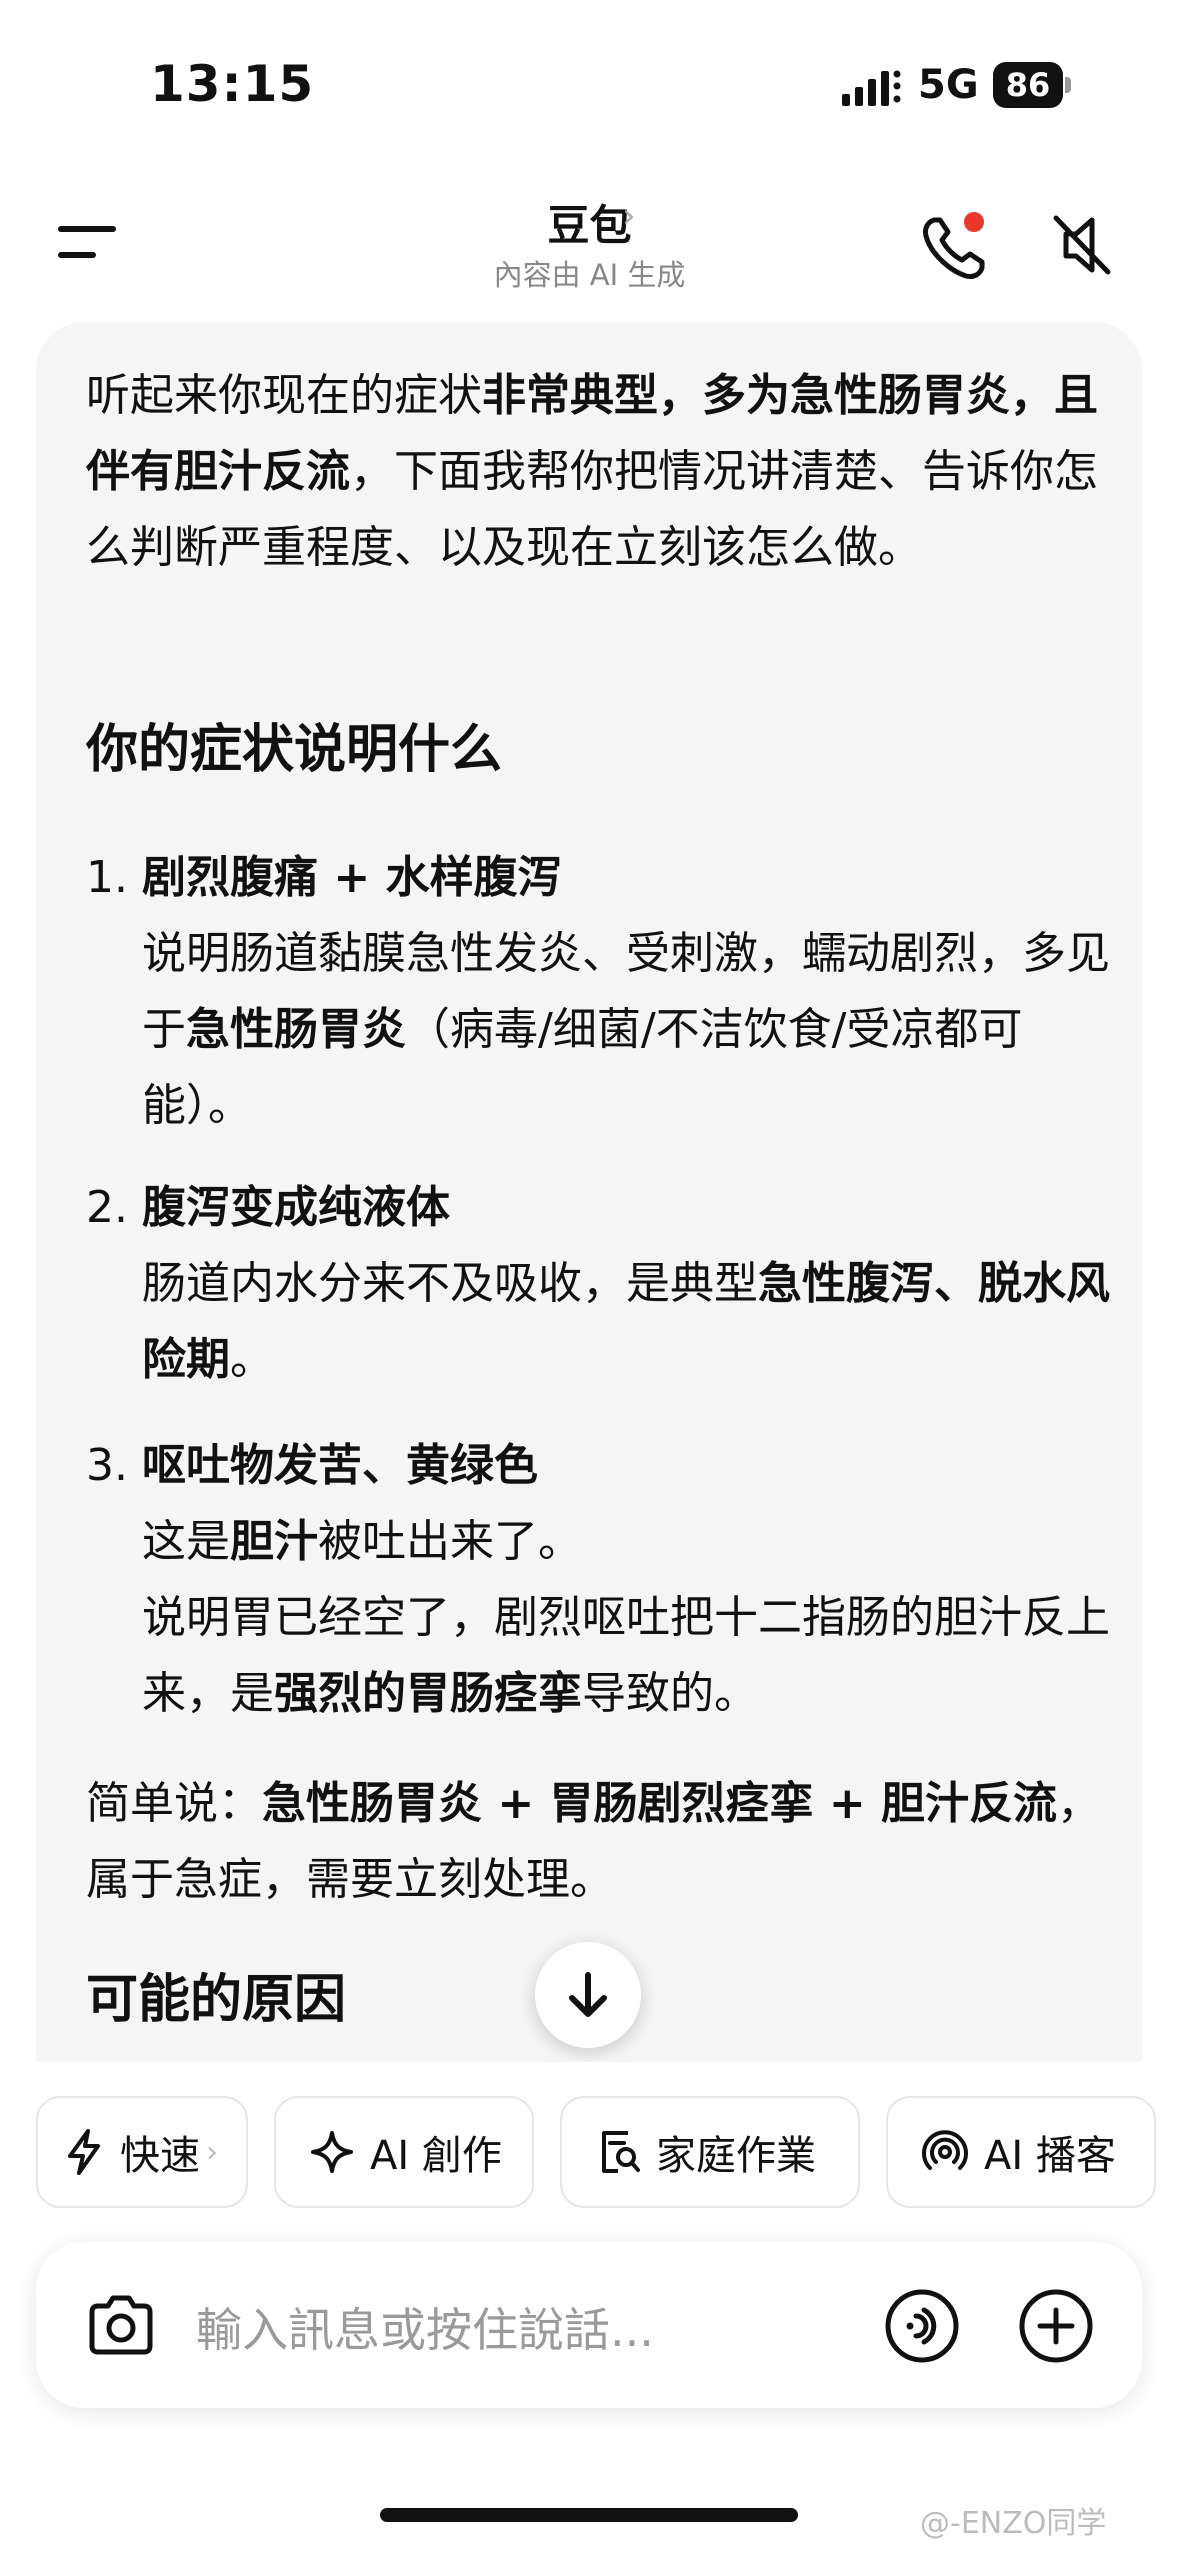 The height and width of the screenshot is (2556, 1179). What do you see at coordinates (352, 877) in the screenshot?
I see `list-item-title: 剧烈腹痛 + 水样腹泻` at bounding box center [352, 877].